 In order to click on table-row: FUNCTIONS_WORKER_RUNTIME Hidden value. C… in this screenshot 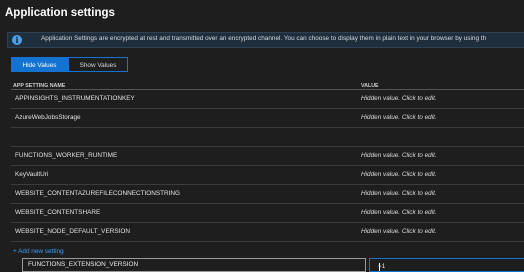, I will do `click(267, 156)`.